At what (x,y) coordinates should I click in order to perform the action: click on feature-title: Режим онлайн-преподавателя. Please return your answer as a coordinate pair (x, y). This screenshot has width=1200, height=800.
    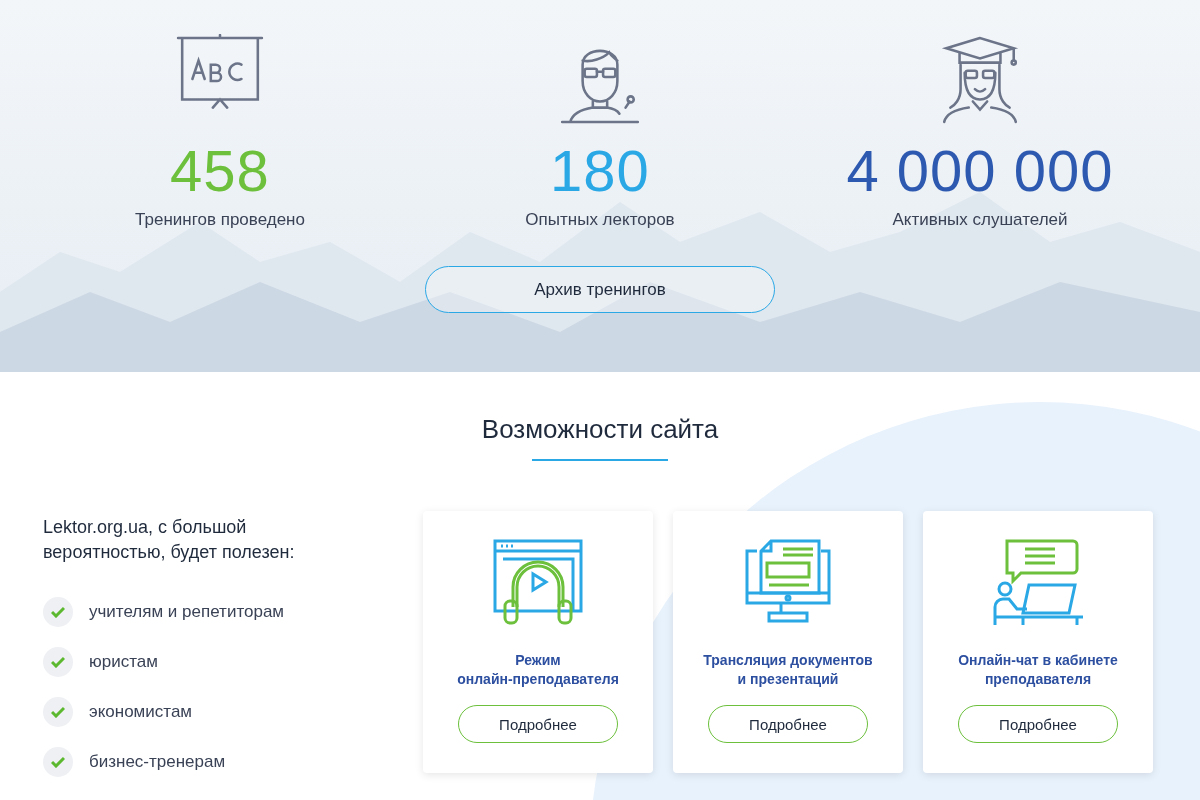
    Looking at the image, I should click on (538, 670).